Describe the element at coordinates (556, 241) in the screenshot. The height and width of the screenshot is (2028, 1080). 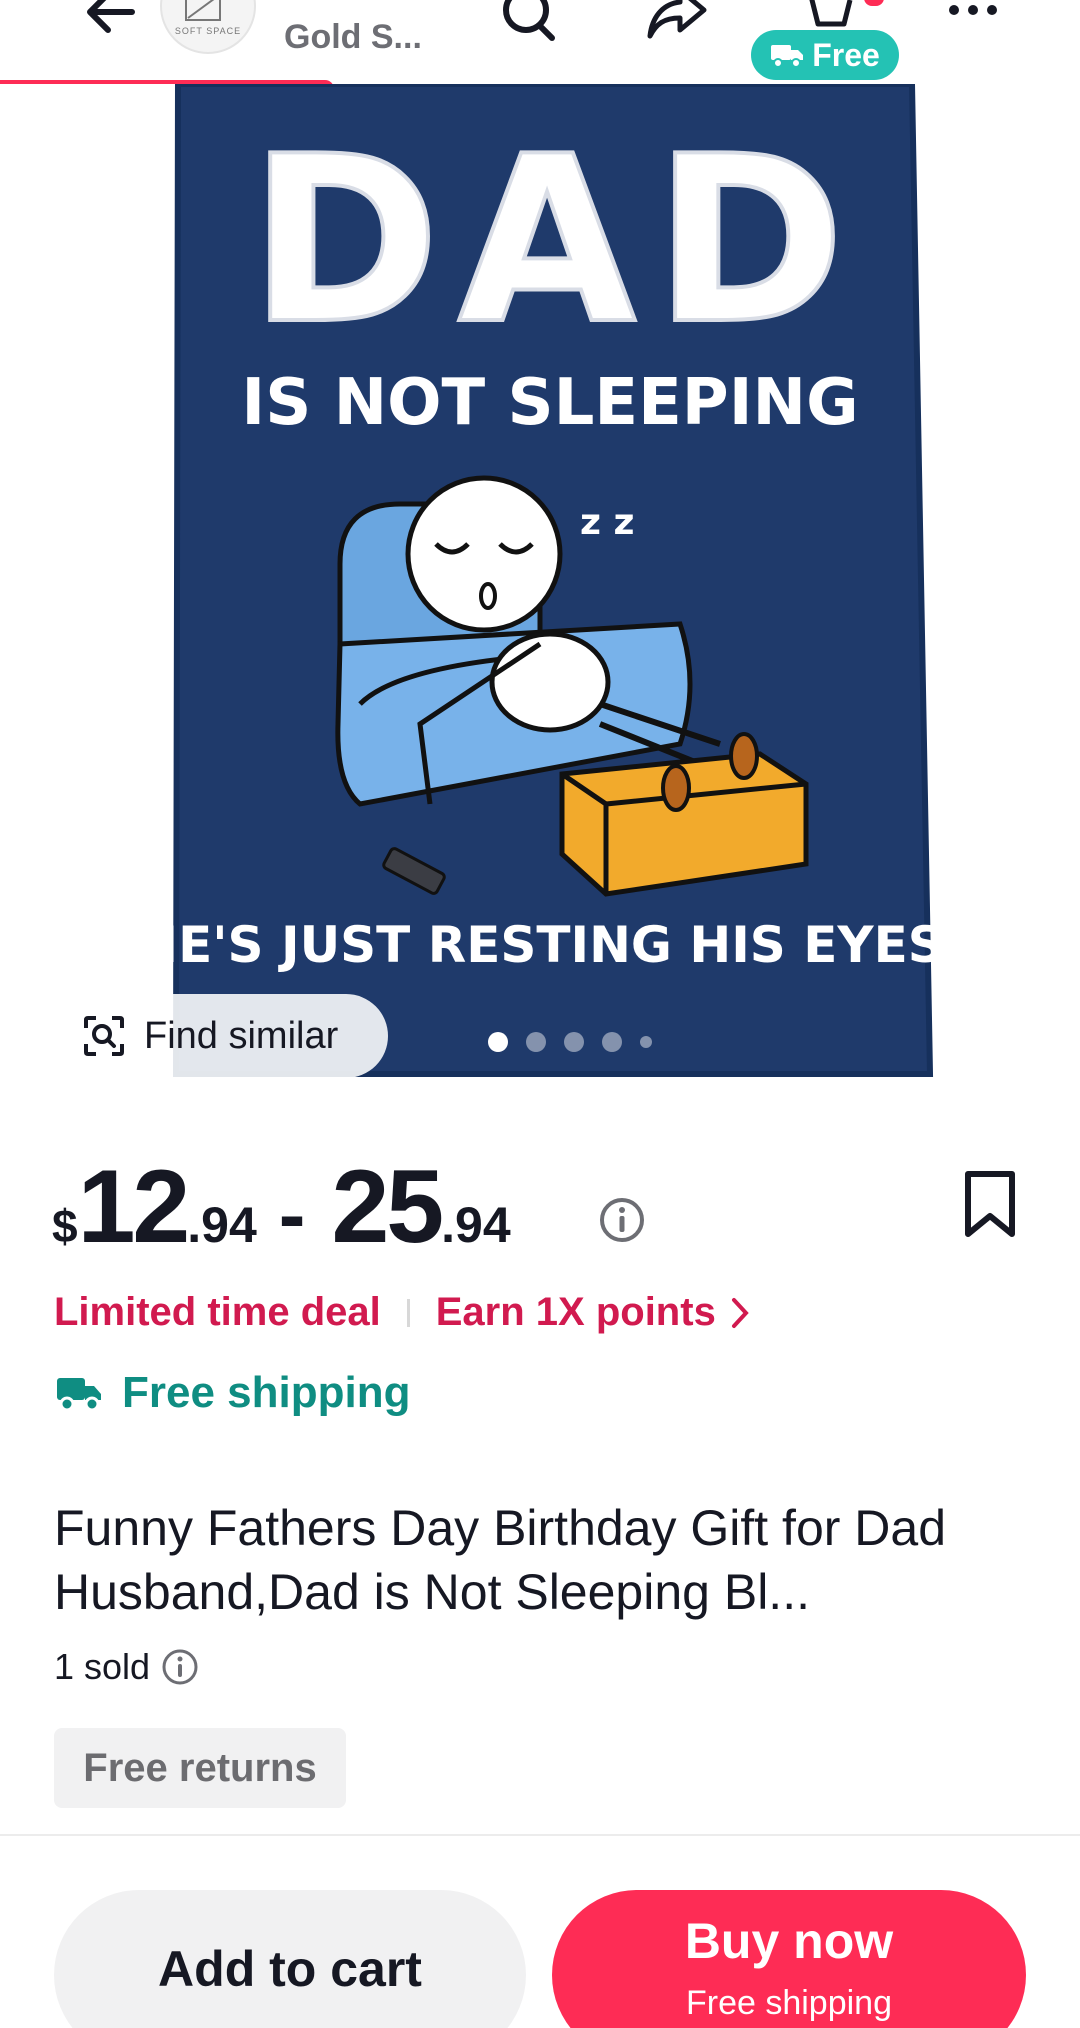
I see `blanket-headline: DAD` at that location.